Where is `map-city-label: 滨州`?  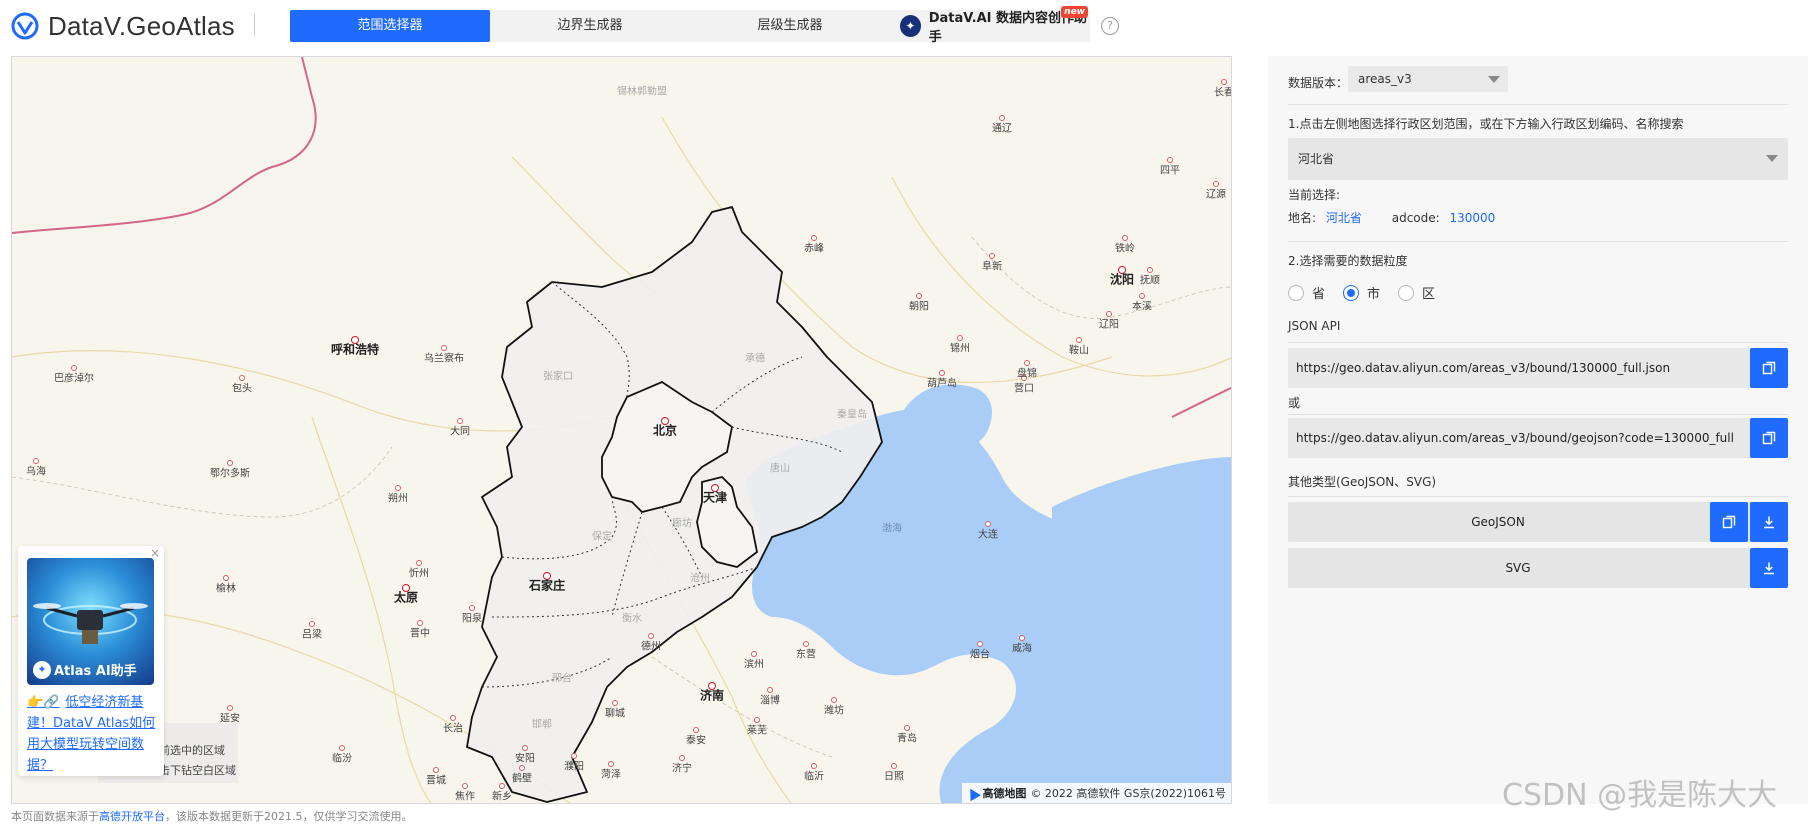 map-city-label: 滨州 is located at coordinates (754, 665).